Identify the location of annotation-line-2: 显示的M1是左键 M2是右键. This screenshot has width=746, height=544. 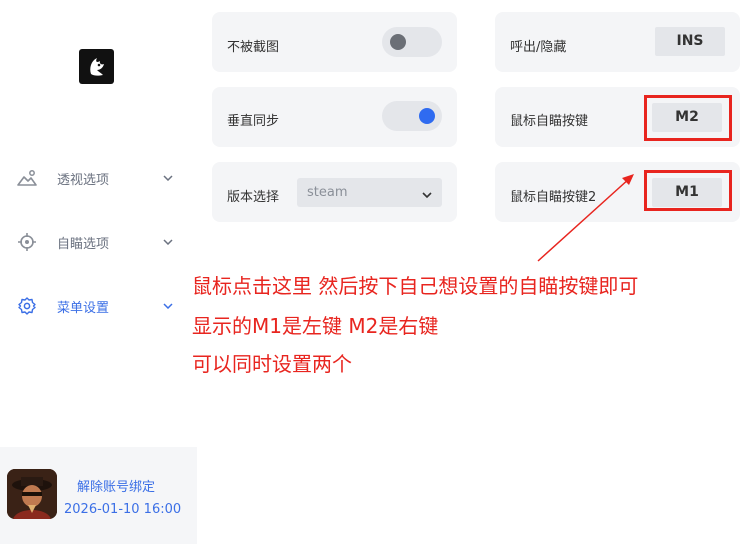
(315, 326).